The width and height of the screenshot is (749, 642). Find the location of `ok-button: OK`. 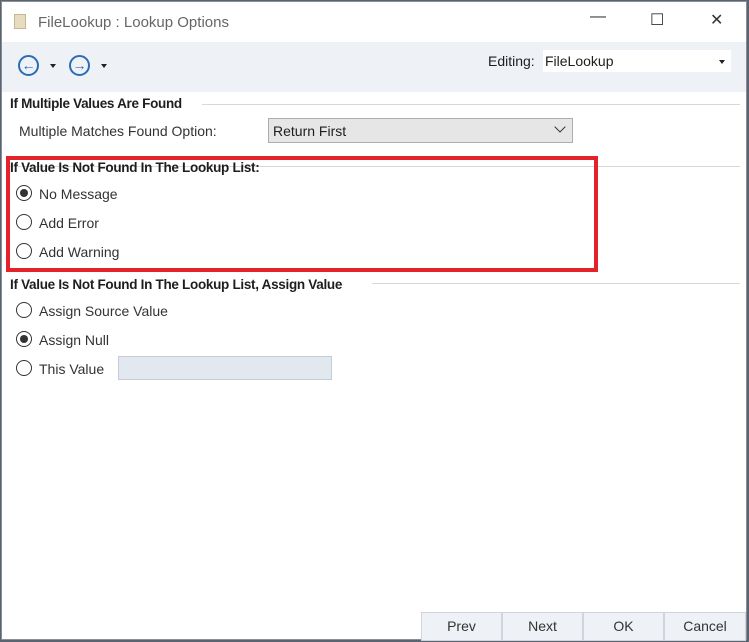

ok-button: OK is located at coordinates (623, 626).